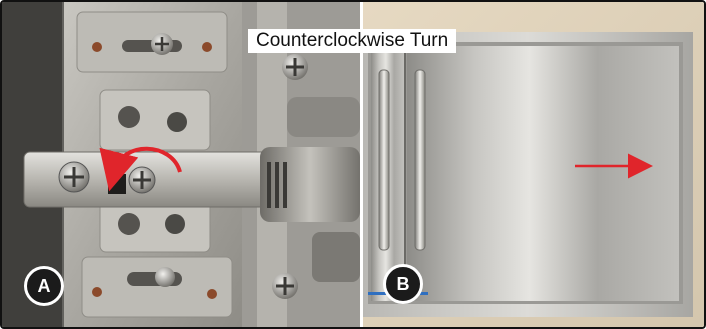 The height and width of the screenshot is (329, 706). Describe the element at coordinates (352, 41) in the screenshot. I see `caption-label: Counterclockwise Turn` at that location.